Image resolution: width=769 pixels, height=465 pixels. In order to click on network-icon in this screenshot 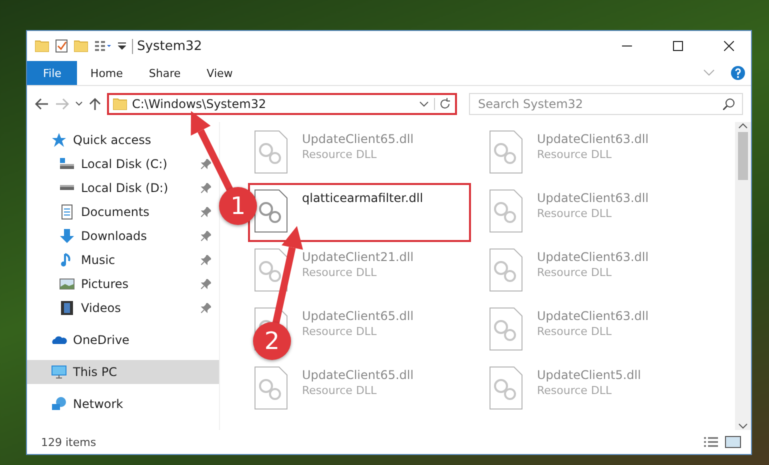, I will do `click(59, 404)`.